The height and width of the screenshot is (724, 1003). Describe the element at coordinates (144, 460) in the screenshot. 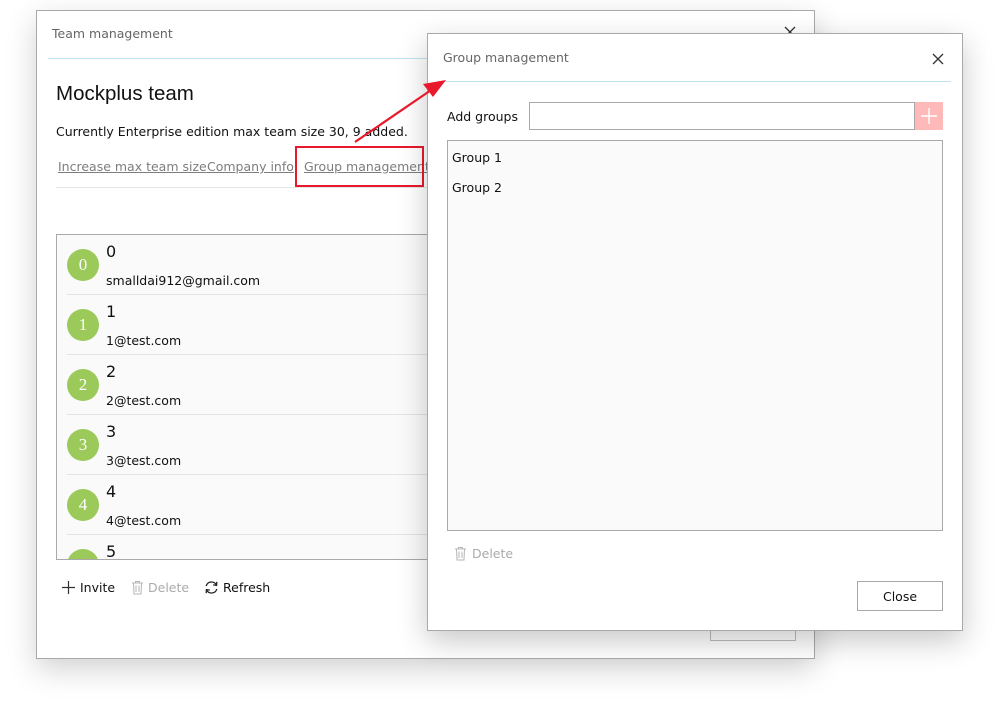

I see `member-email: 3@test.com` at that location.